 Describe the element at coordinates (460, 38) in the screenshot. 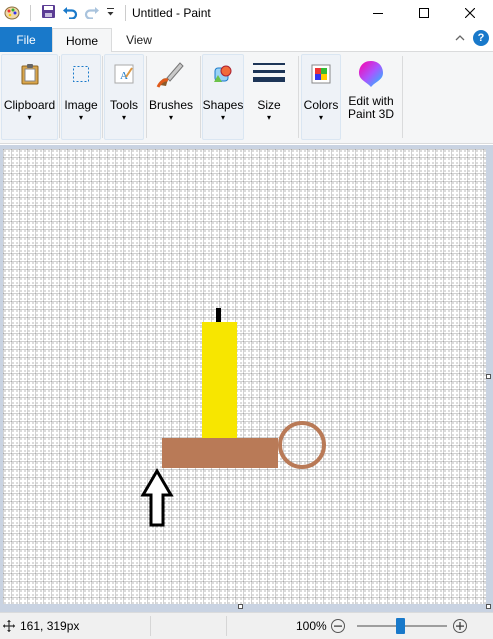

I see `collapse-ribbon-icon` at that location.